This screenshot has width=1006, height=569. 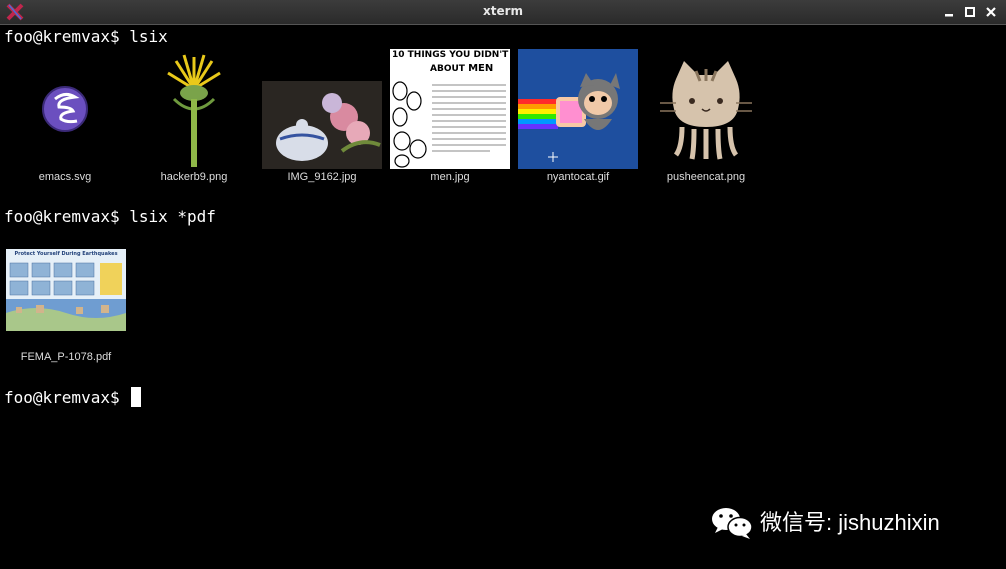 I want to click on close-button, so click(x=991, y=12).